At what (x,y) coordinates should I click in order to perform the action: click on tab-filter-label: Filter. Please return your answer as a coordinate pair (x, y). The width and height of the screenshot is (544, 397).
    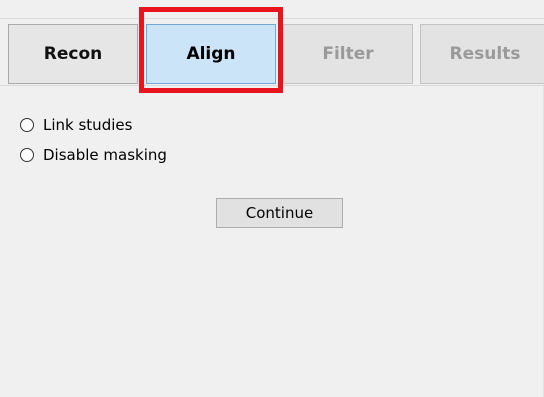
    Looking at the image, I should click on (348, 54).